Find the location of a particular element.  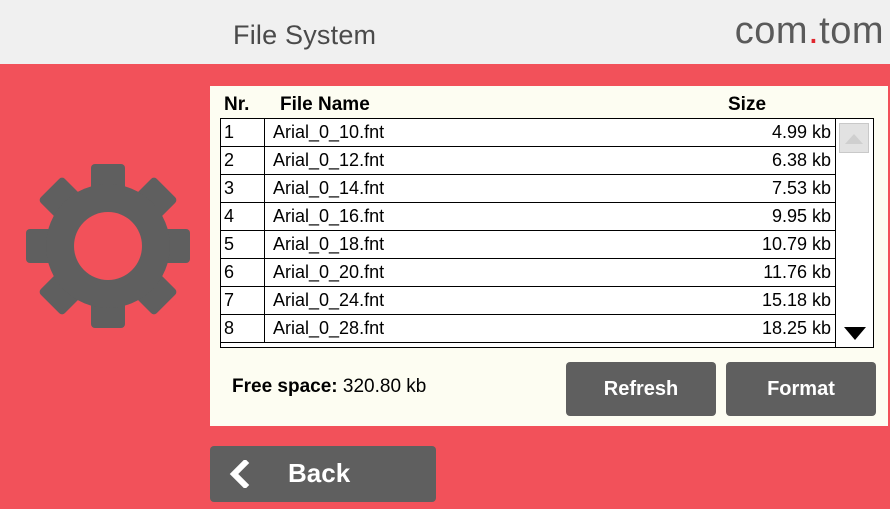

cell-size: 6.38 kb is located at coordinates (801, 160).